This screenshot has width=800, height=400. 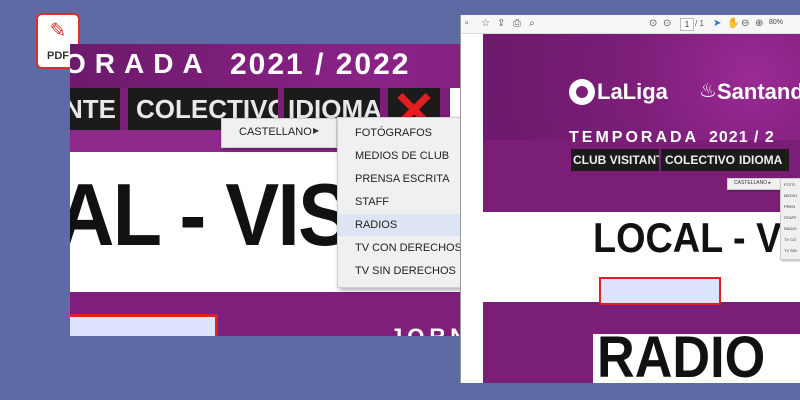 I want to click on page-margin, so click(x=472, y=86).